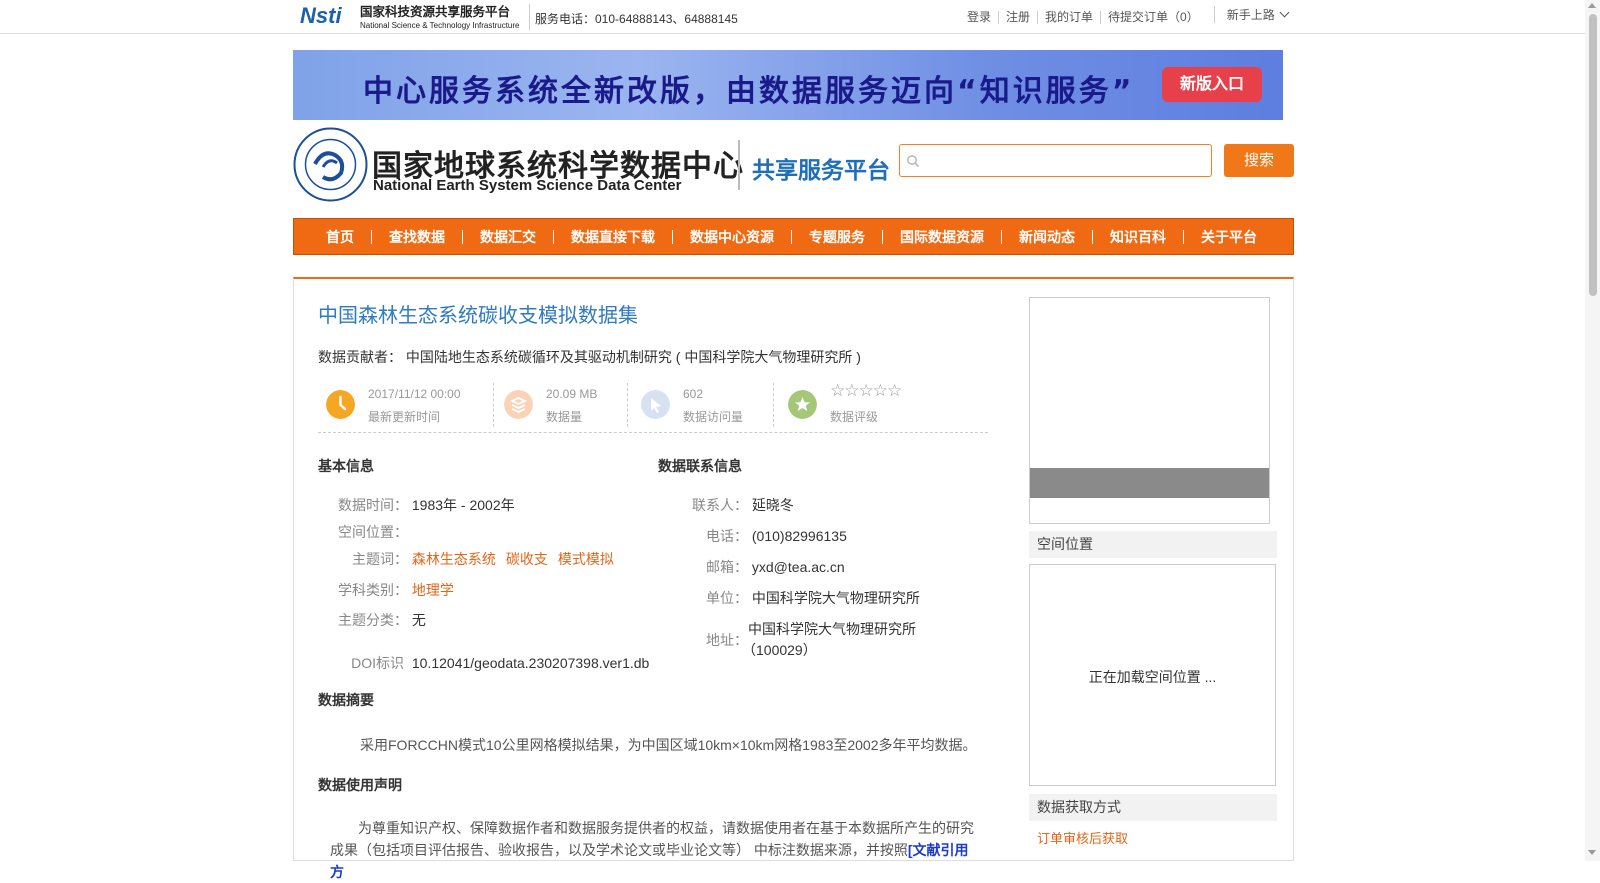  Describe the element at coordinates (612, 236) in the screenshot. I see `nav-direct-download: 数据直接下载` at that location.